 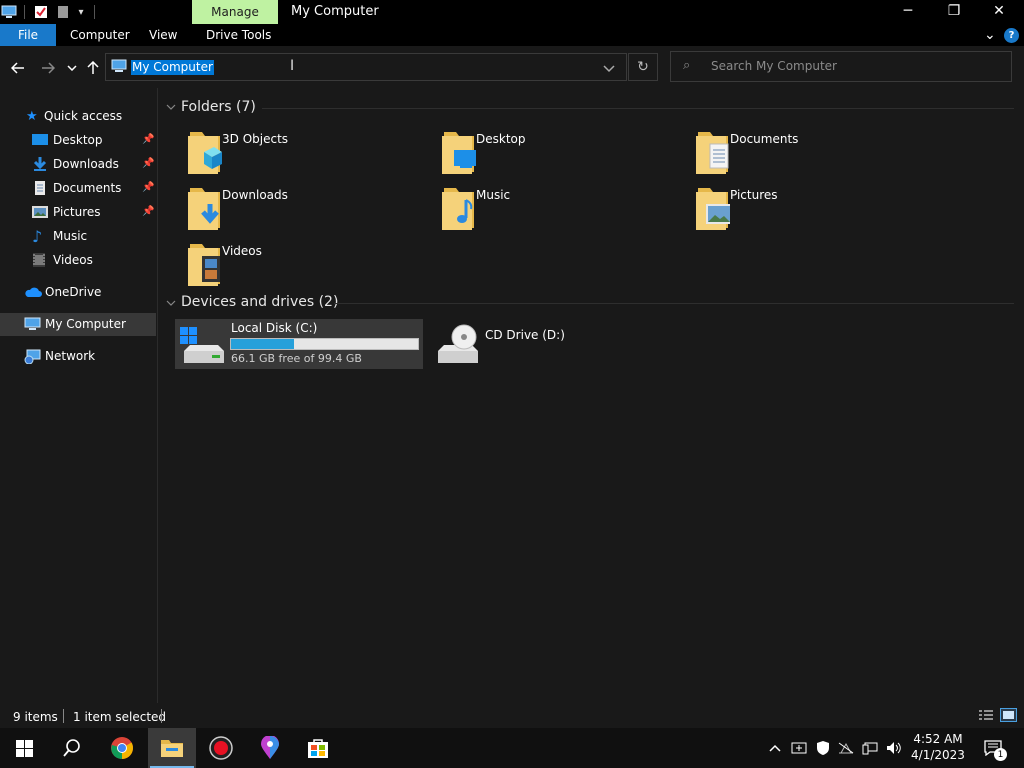 What do you see at coordinates (525, 335) in the screenshot?
I see `drive-name: CD Drive (D:)` at bounding box center [525, 335].